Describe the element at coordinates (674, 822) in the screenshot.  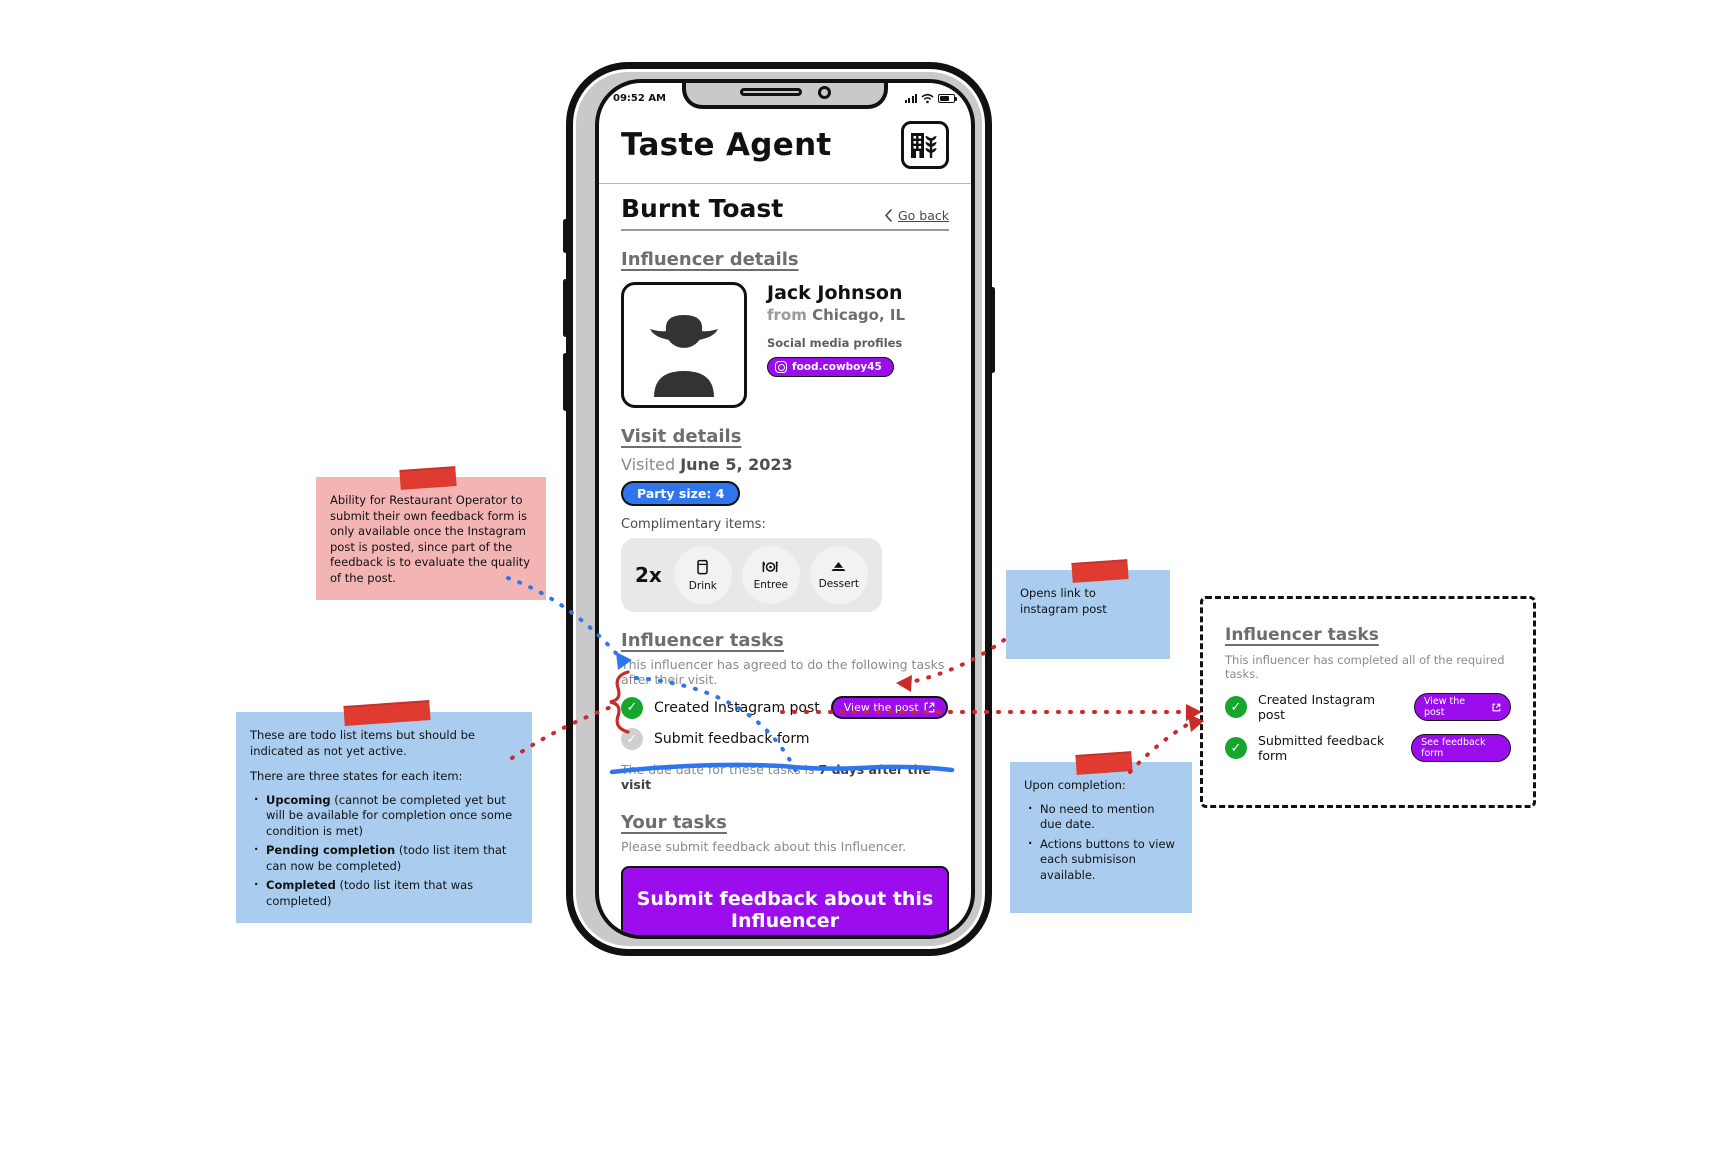
I see `your-tasks-heading: Your tasks` at that location.